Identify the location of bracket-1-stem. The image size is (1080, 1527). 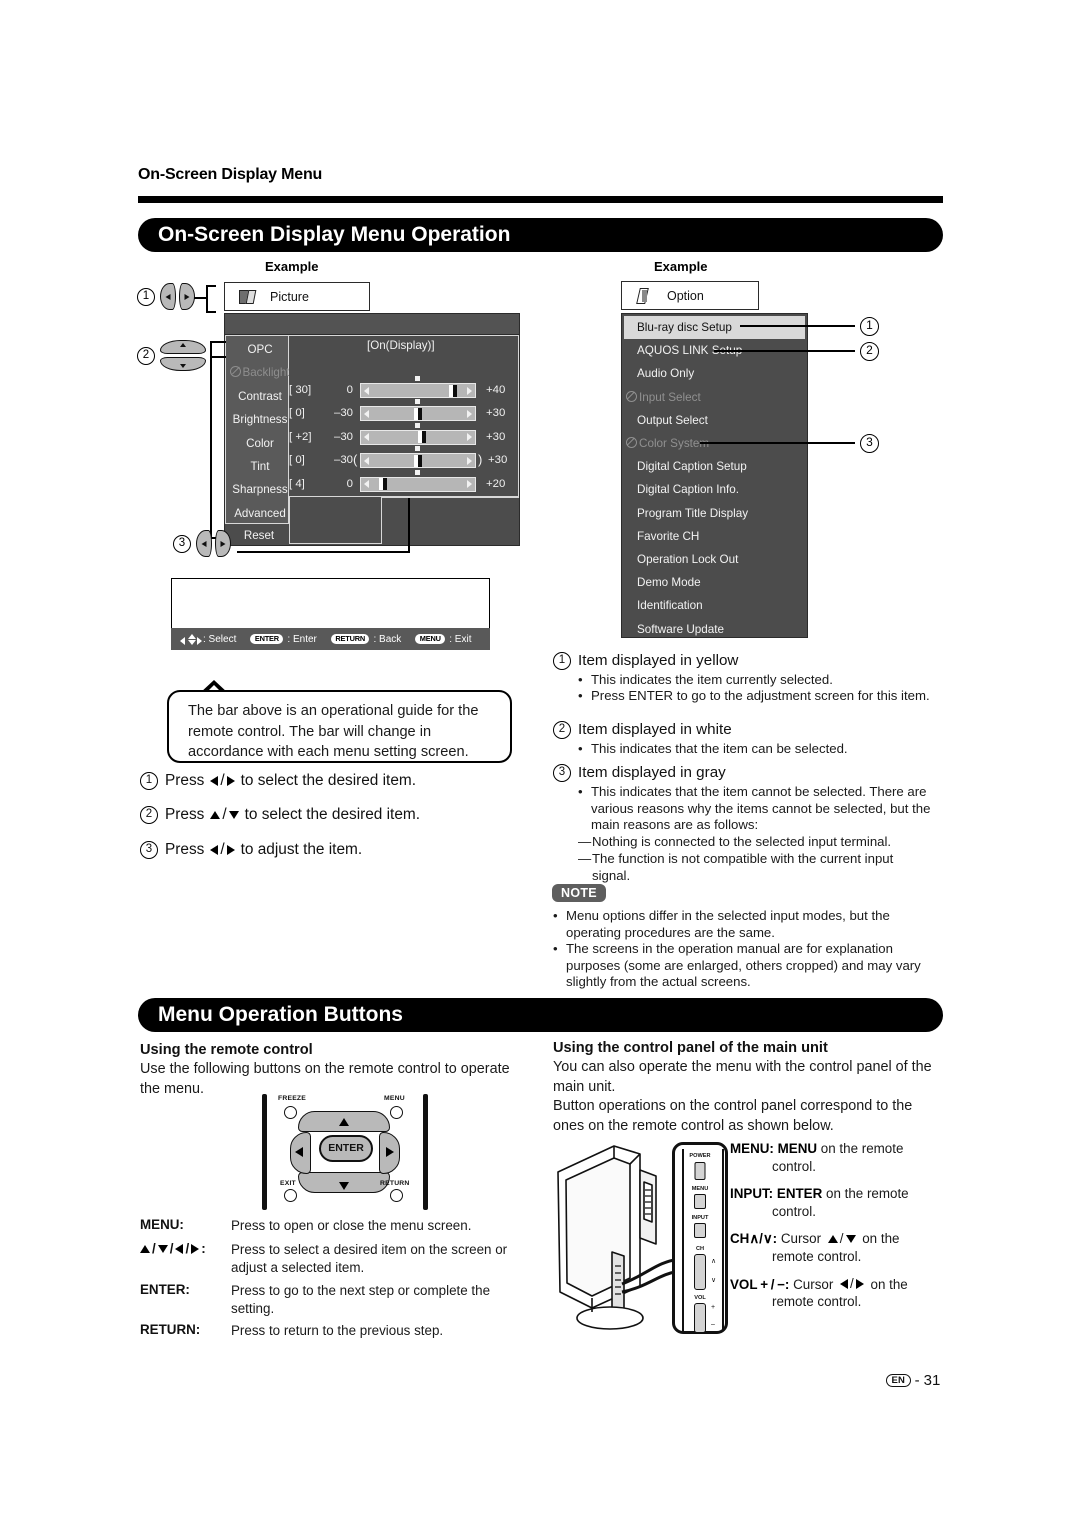
(200, 298).